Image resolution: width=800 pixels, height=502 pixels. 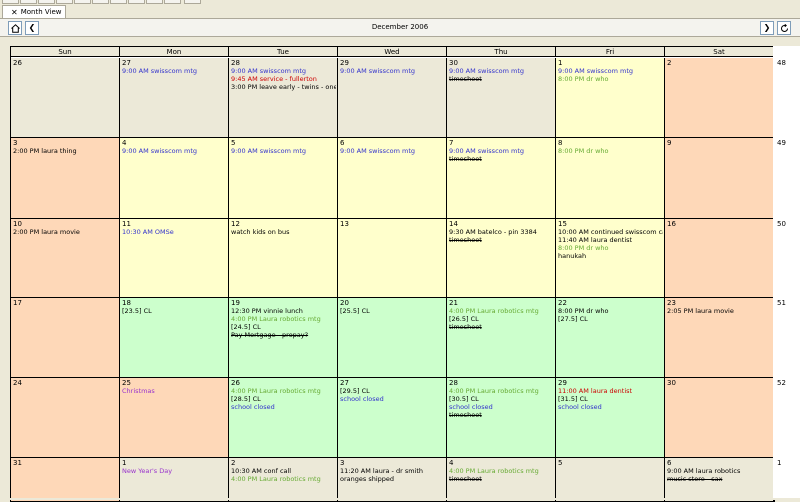 What do you see at coordinates (65, 258) in the screenshot?
I see `day-cell: 10 2:00 PM laura movie` at bounding box center [65, 258].